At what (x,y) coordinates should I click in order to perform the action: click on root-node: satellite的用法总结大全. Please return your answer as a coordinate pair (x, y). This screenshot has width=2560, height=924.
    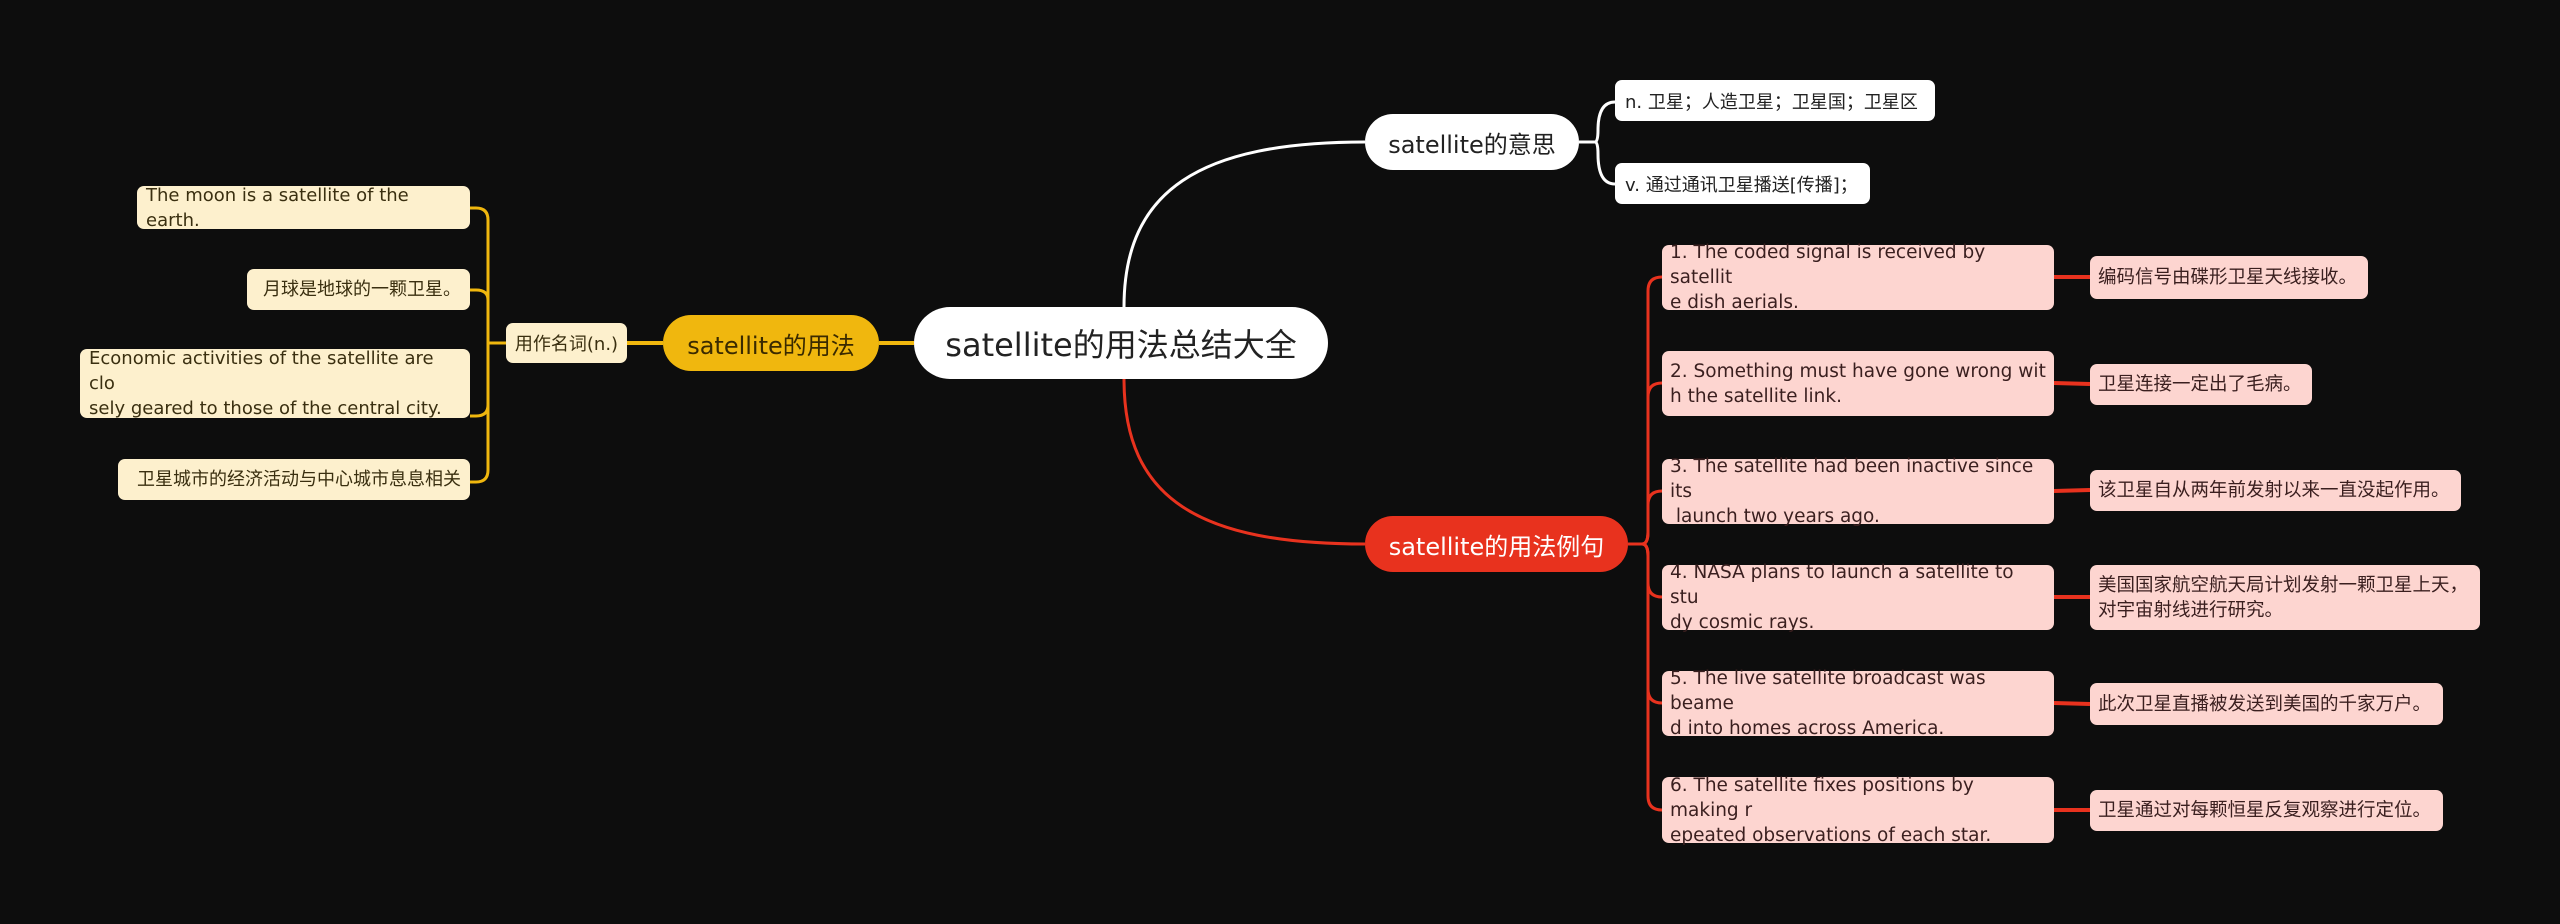
    Looking at the image, I should click on (1121, 343).